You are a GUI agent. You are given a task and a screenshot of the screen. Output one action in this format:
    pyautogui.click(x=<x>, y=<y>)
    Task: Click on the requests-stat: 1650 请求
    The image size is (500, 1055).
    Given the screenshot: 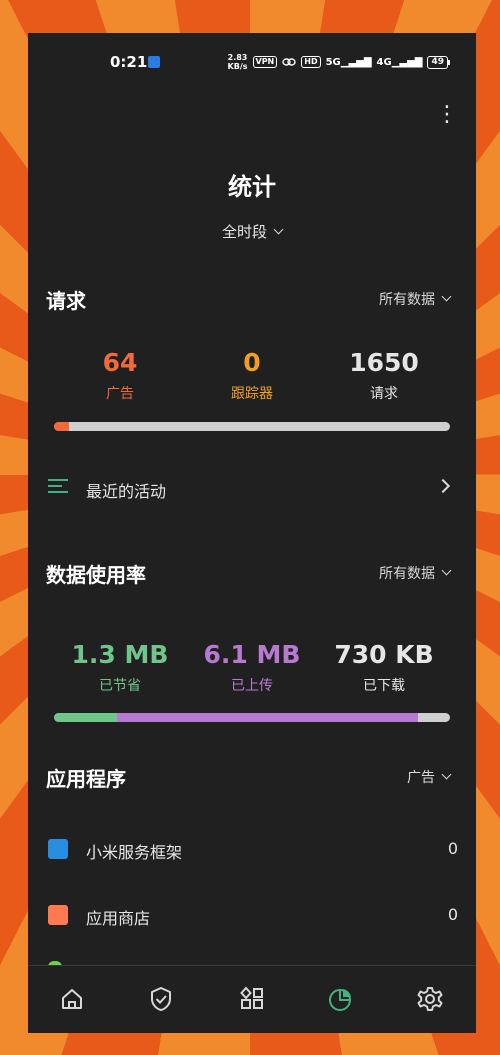 What is the action you would take?
    pyautogui.click(x=384, y=375)
    